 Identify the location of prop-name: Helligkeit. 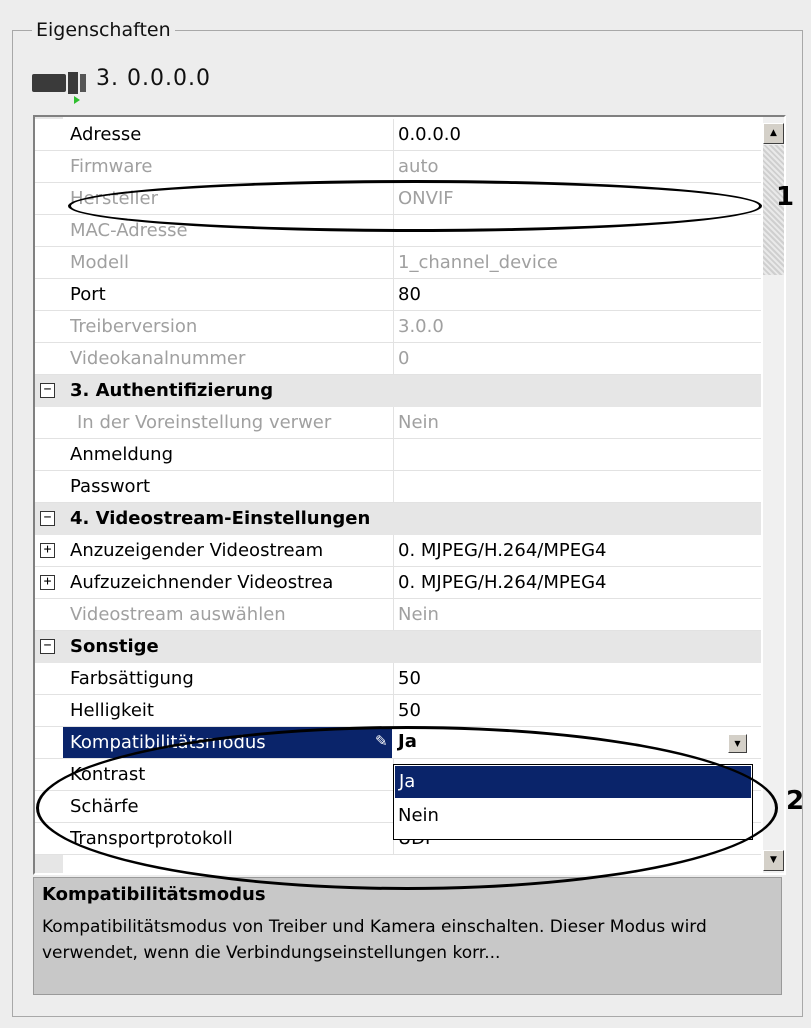
(112, 710).